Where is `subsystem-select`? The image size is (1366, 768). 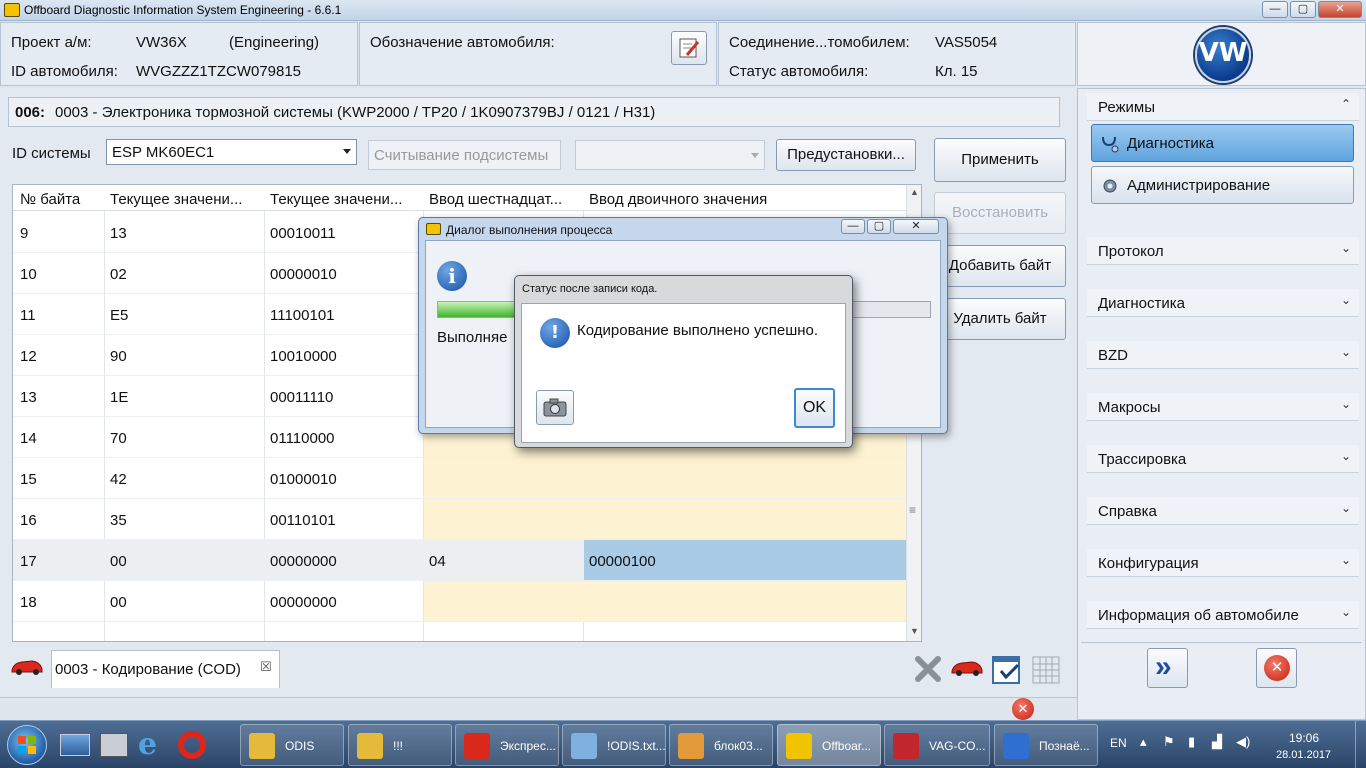 subsystem-select is located at coordinates (670, 155).